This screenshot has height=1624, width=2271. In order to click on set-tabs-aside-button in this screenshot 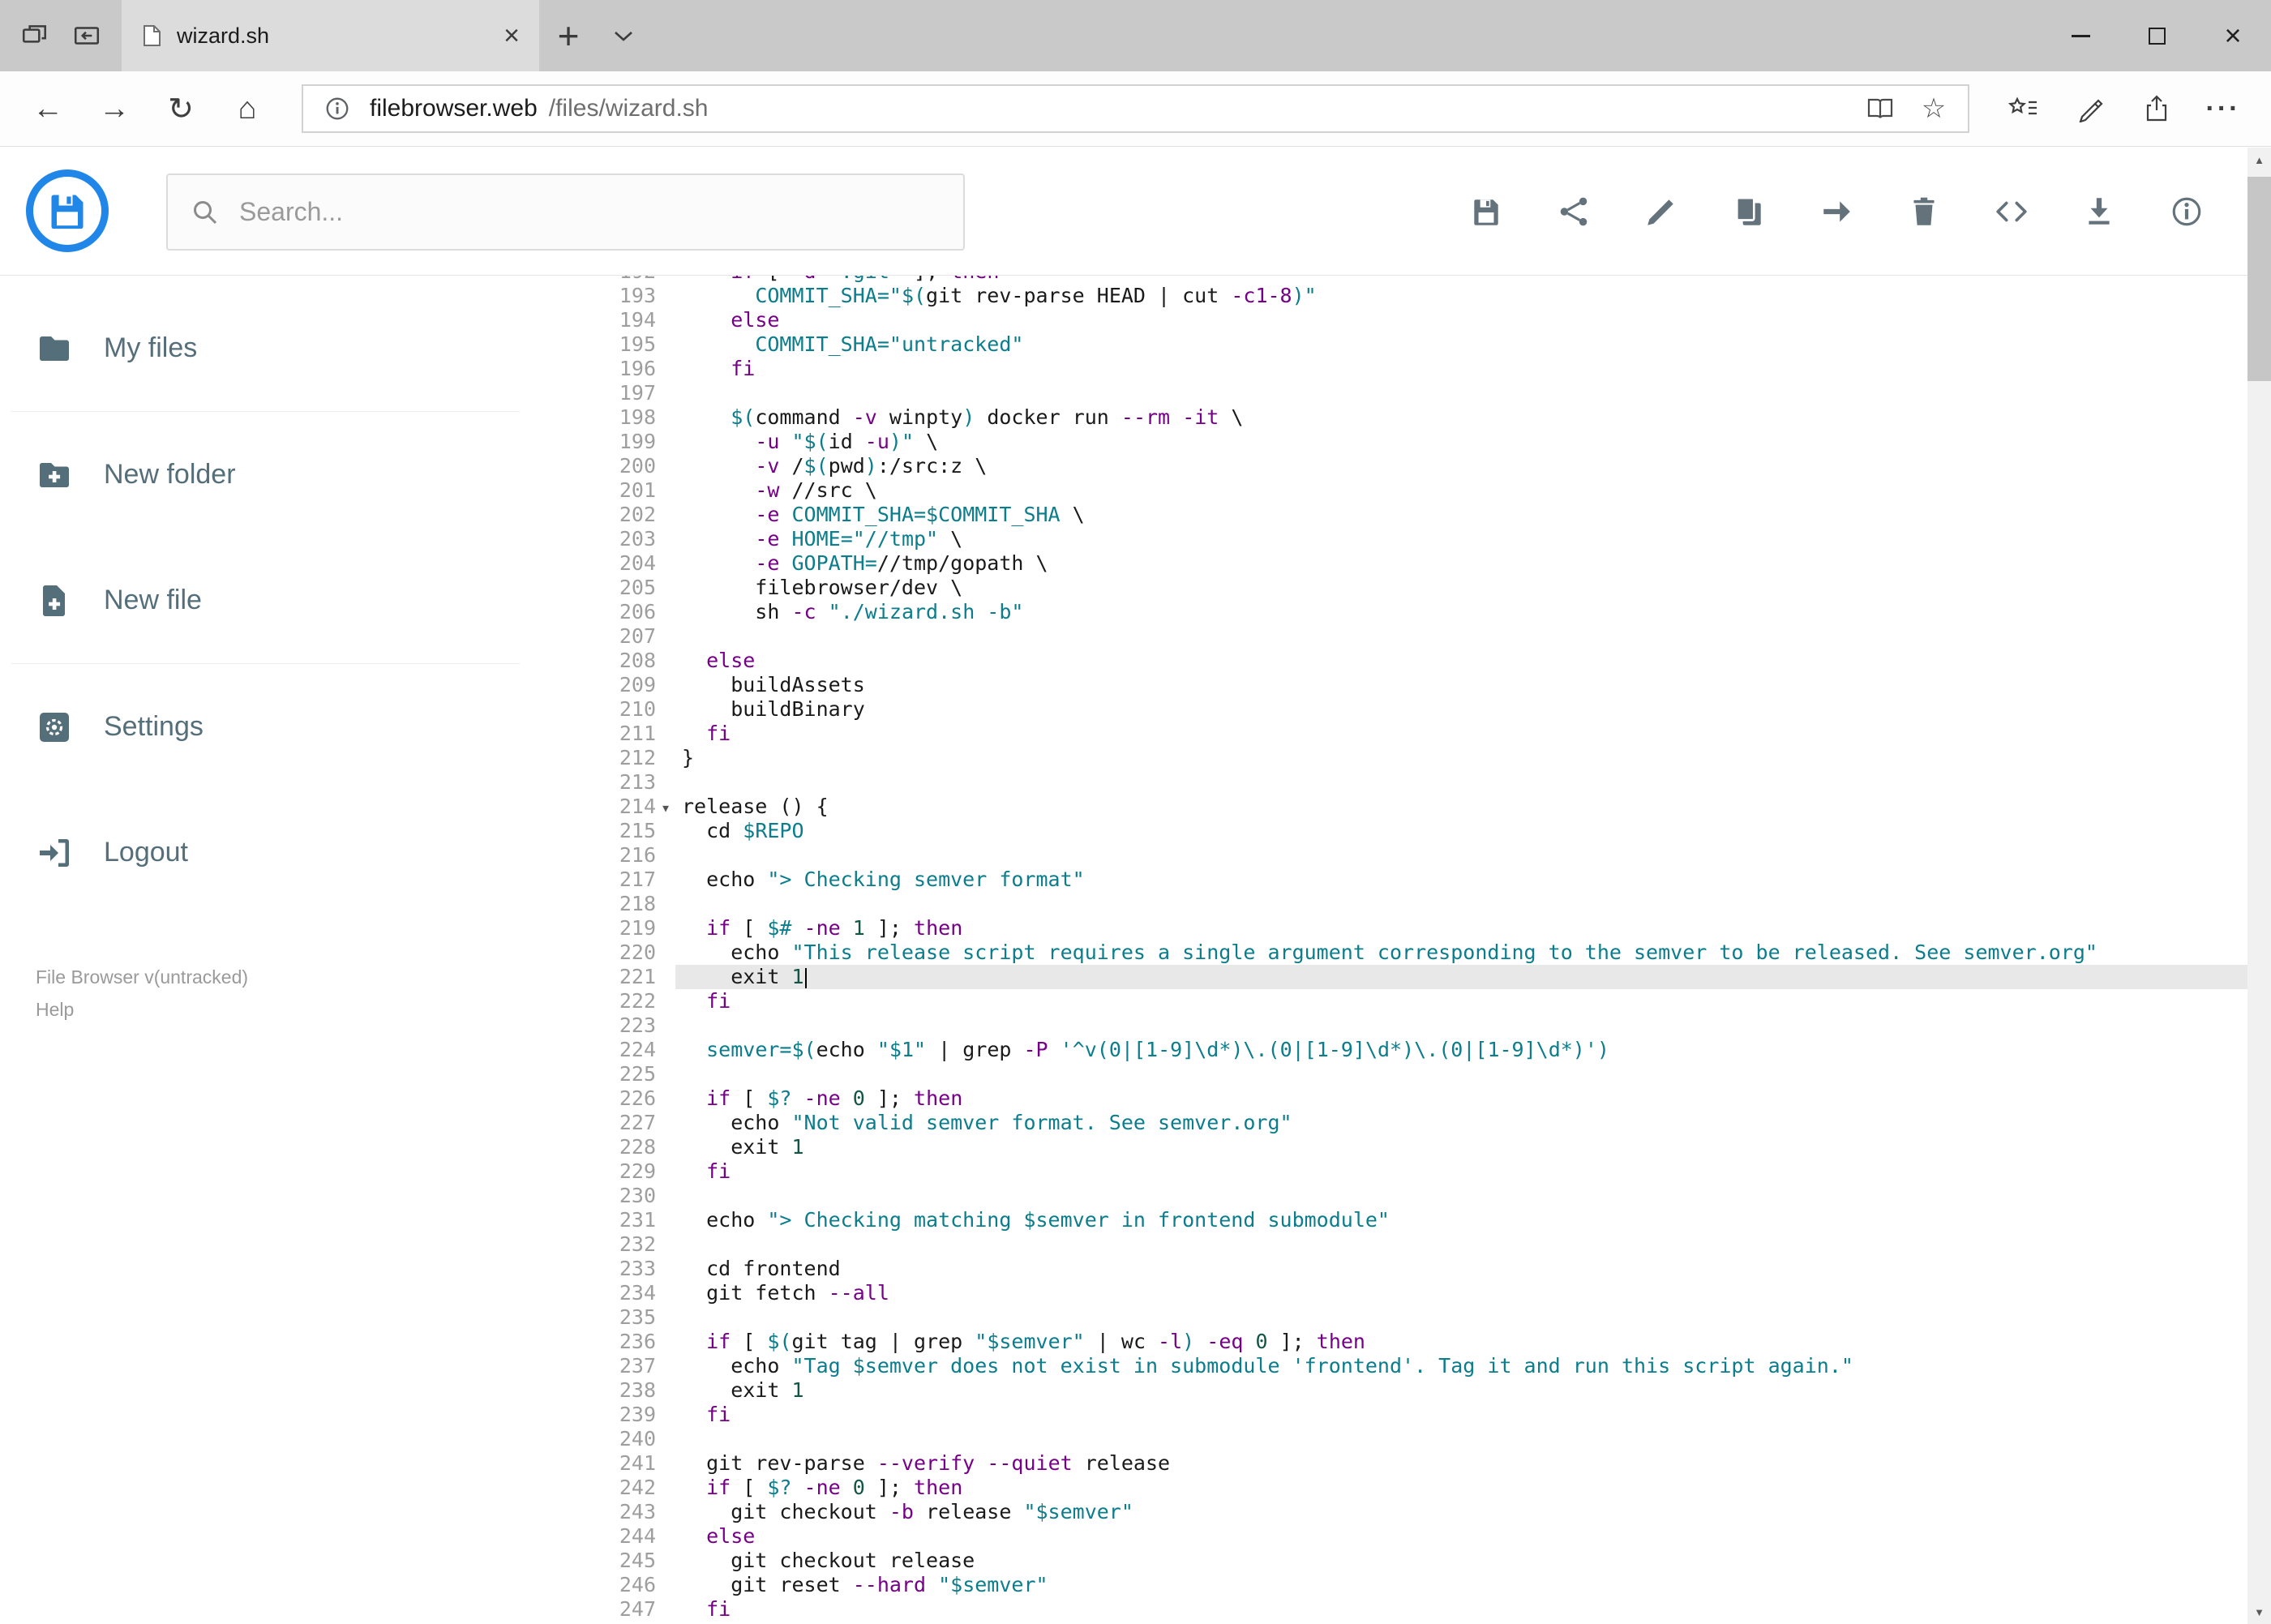, I will do `click(87, 36)`.